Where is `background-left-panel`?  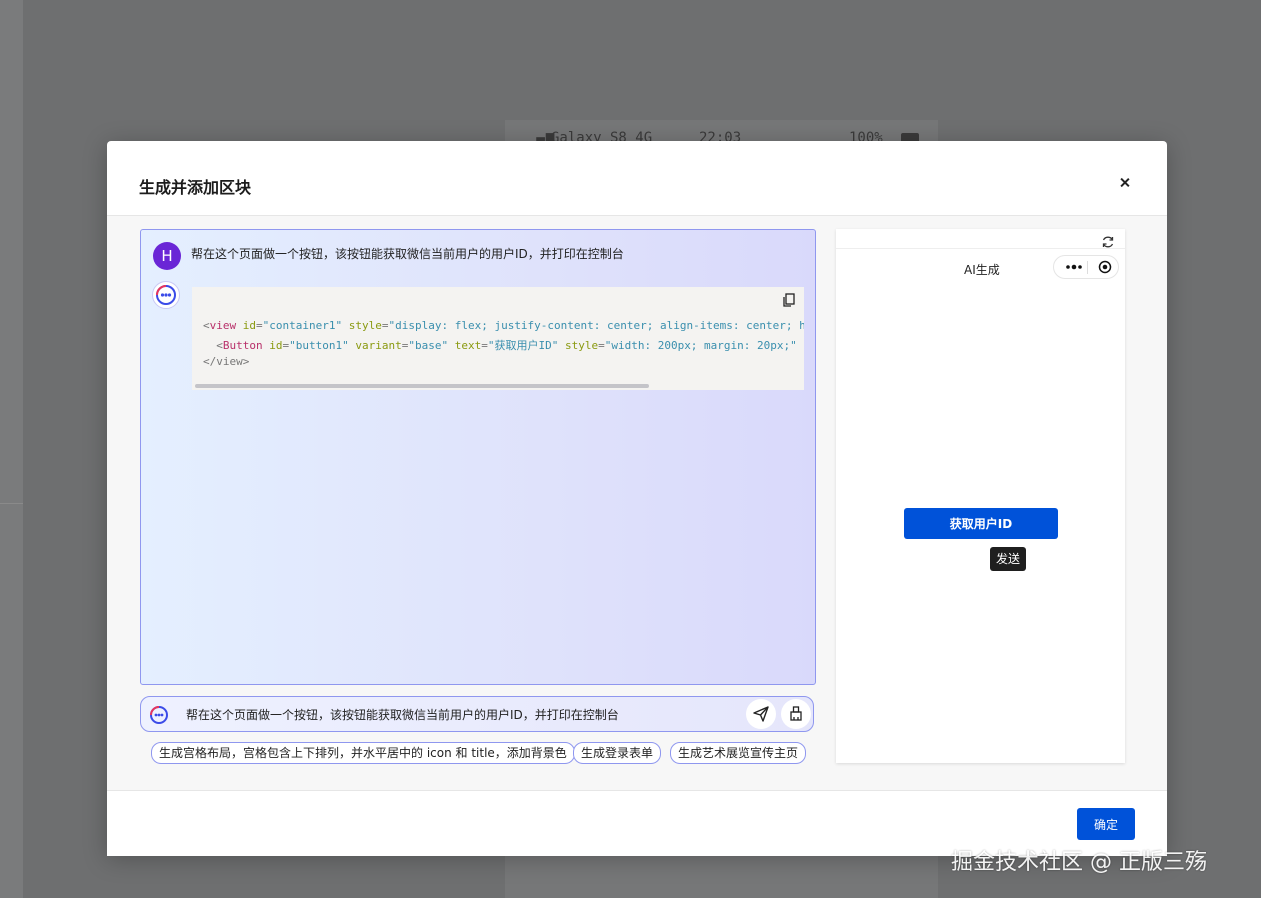
background-left-panel is located at coordinates (11, 449).